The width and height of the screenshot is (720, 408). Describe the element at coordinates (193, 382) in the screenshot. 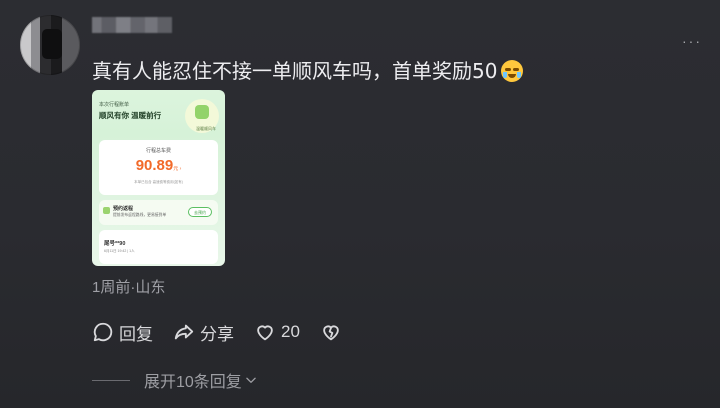

I see `expand-replies-label: 展开10条回复` at that location.